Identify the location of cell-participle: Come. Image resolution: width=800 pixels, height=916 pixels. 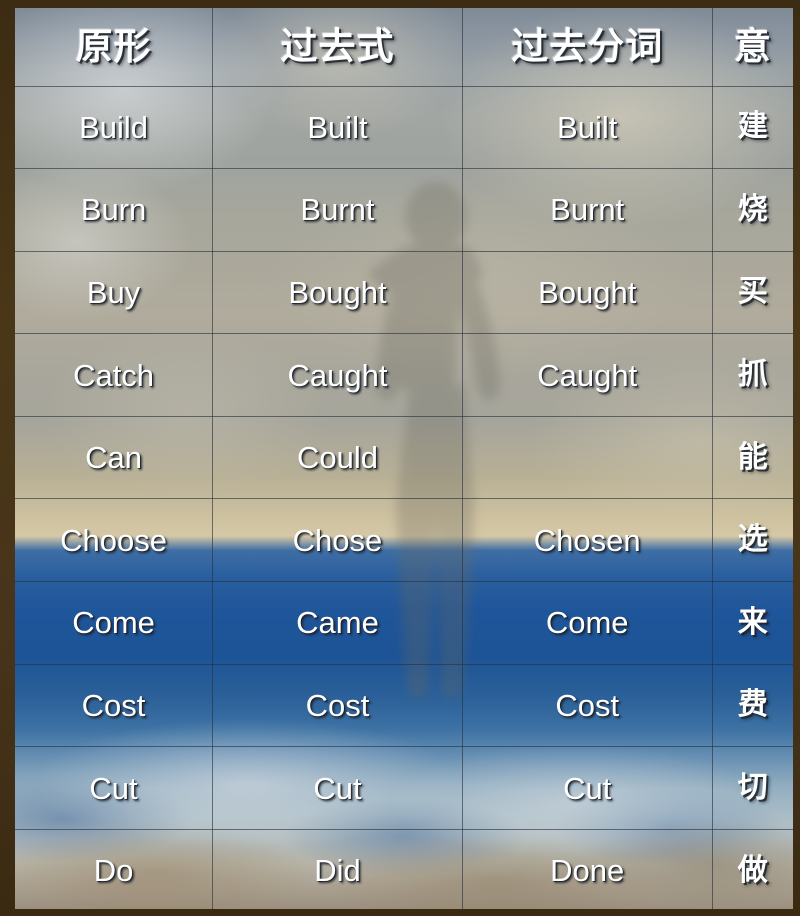
(587, 623).